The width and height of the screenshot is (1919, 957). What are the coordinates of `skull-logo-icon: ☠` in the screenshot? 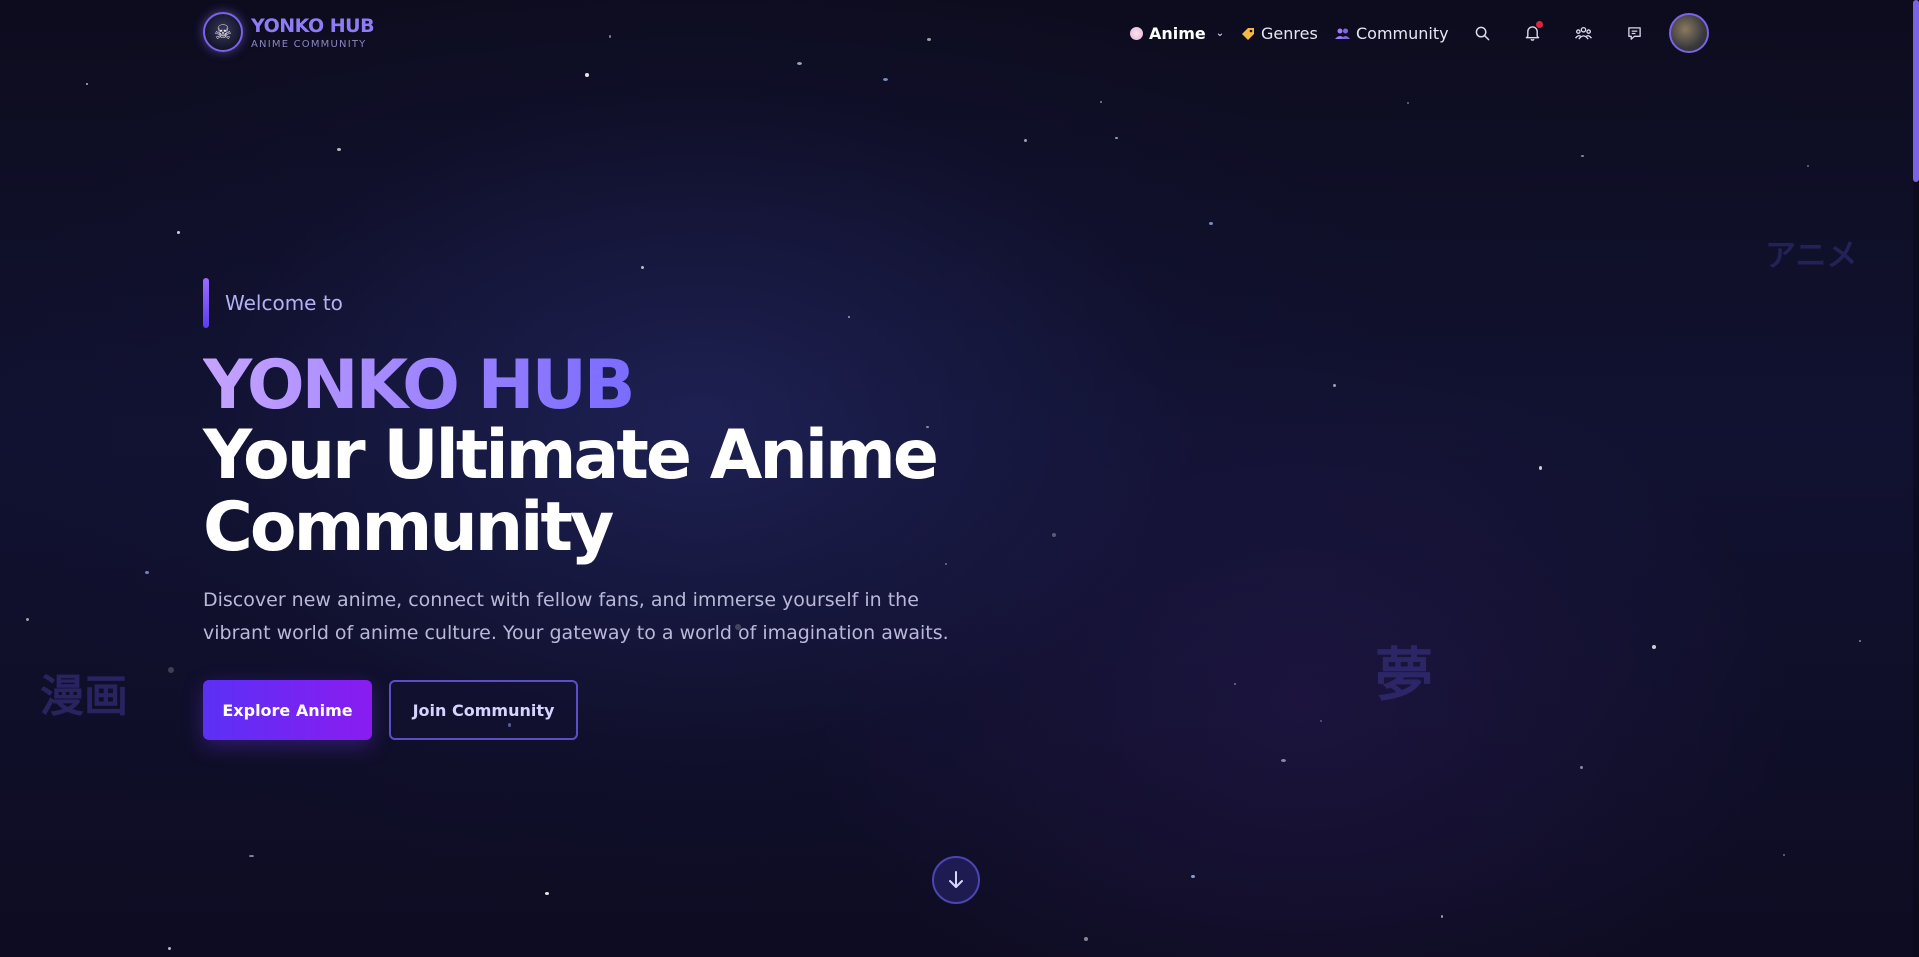 It's located at (223, 32).